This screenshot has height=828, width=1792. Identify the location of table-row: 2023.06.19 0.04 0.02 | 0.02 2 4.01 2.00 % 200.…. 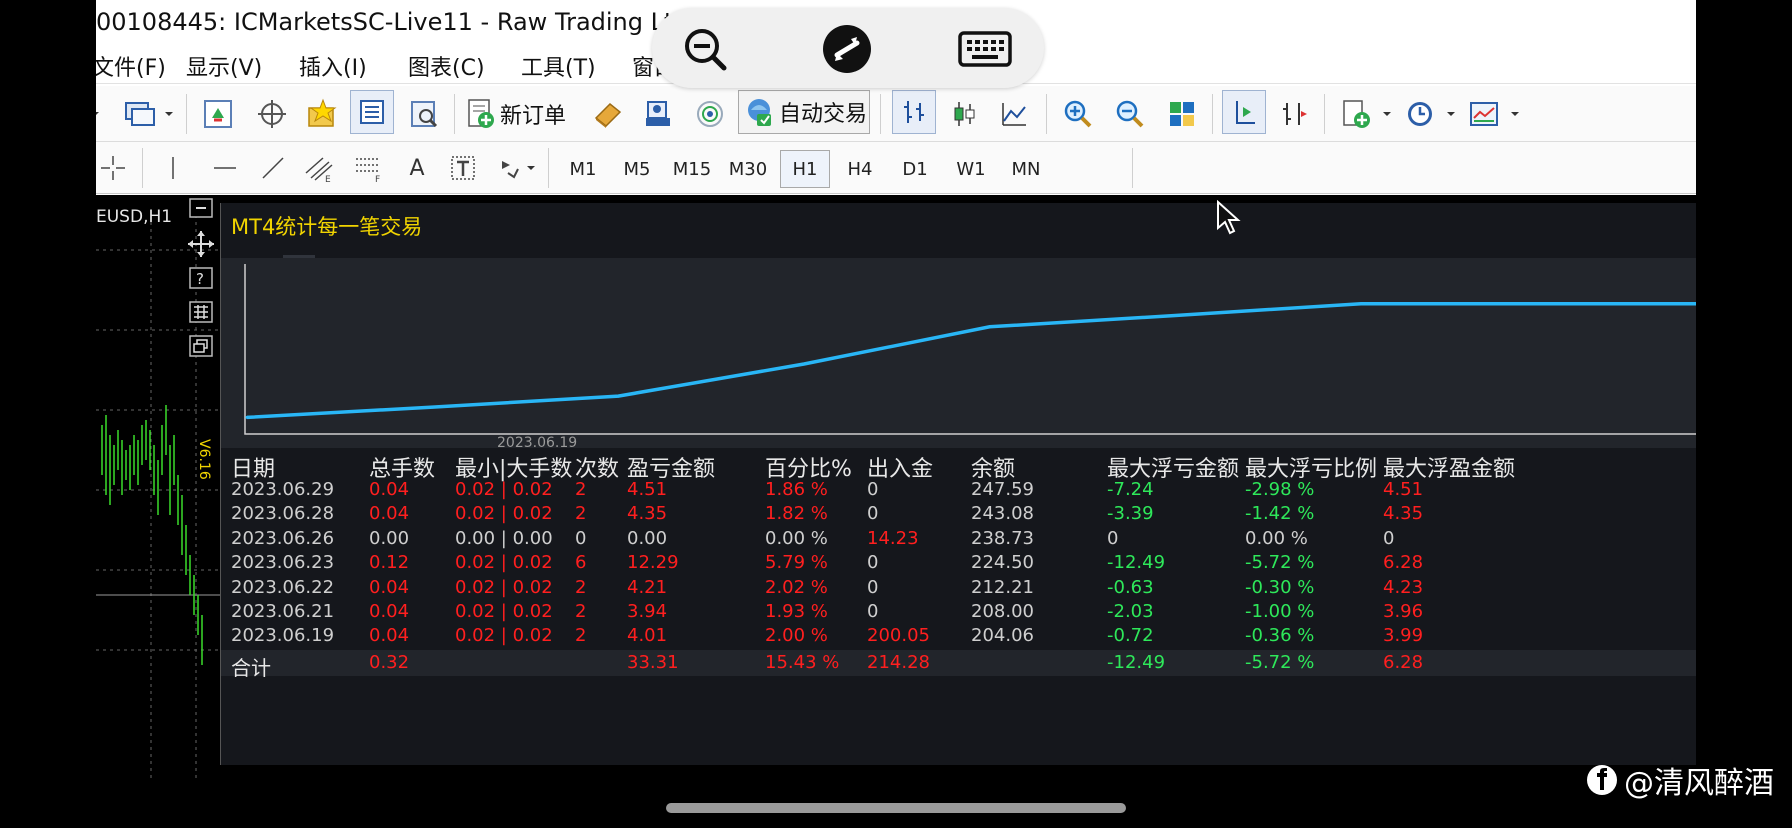
(958, 638).